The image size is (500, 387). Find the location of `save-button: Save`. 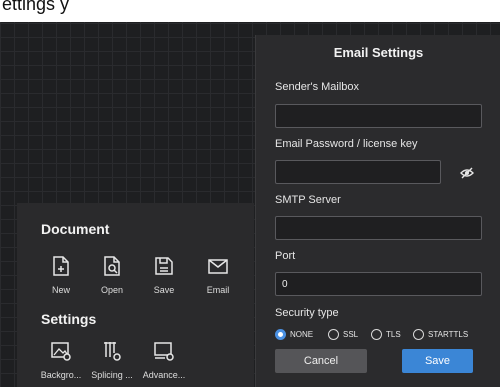

save-button: Save is located at coordinates (437, 361).